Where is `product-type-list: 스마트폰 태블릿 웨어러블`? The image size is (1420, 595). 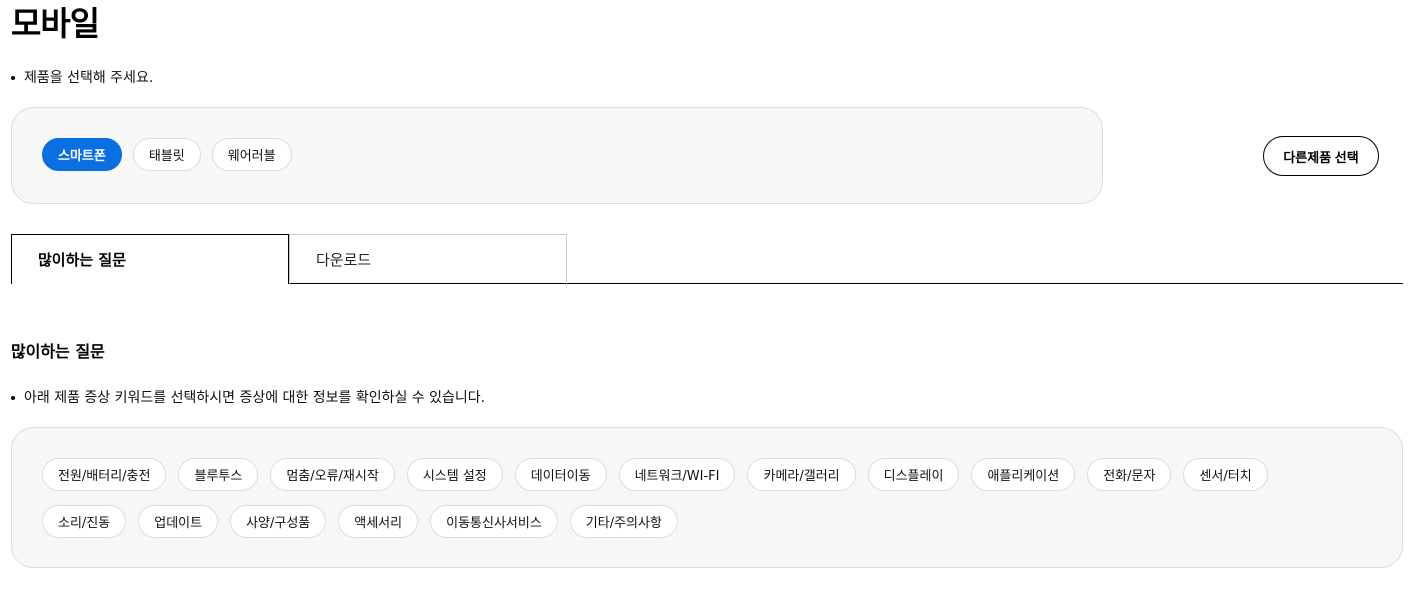 product-type-list: 스마트폰 태블릿 웨어러블 is located at coordinates (167, 154).